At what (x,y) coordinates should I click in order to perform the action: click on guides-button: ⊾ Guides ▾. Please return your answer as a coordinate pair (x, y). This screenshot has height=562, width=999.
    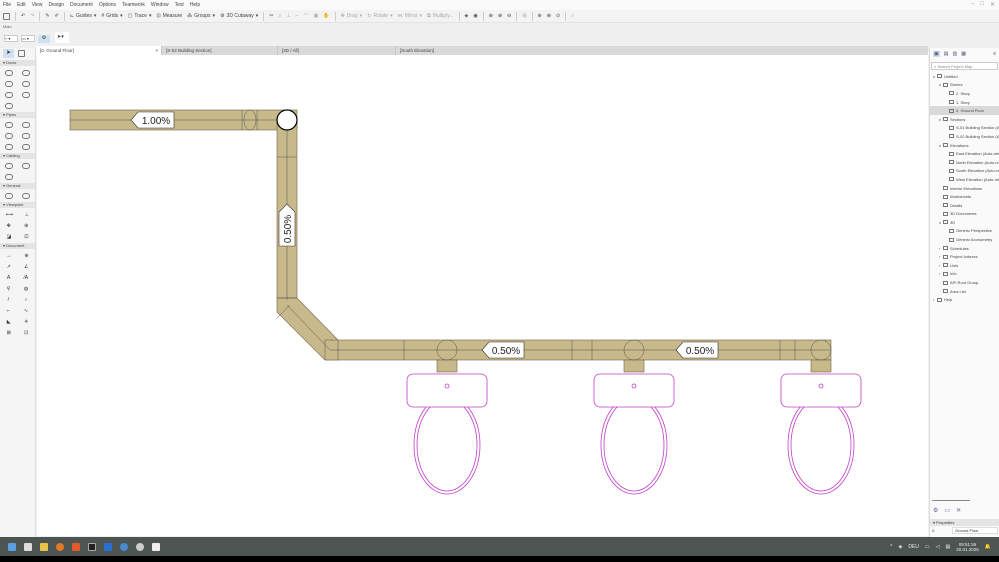
    Looking at the image, I should click on (83, 16).